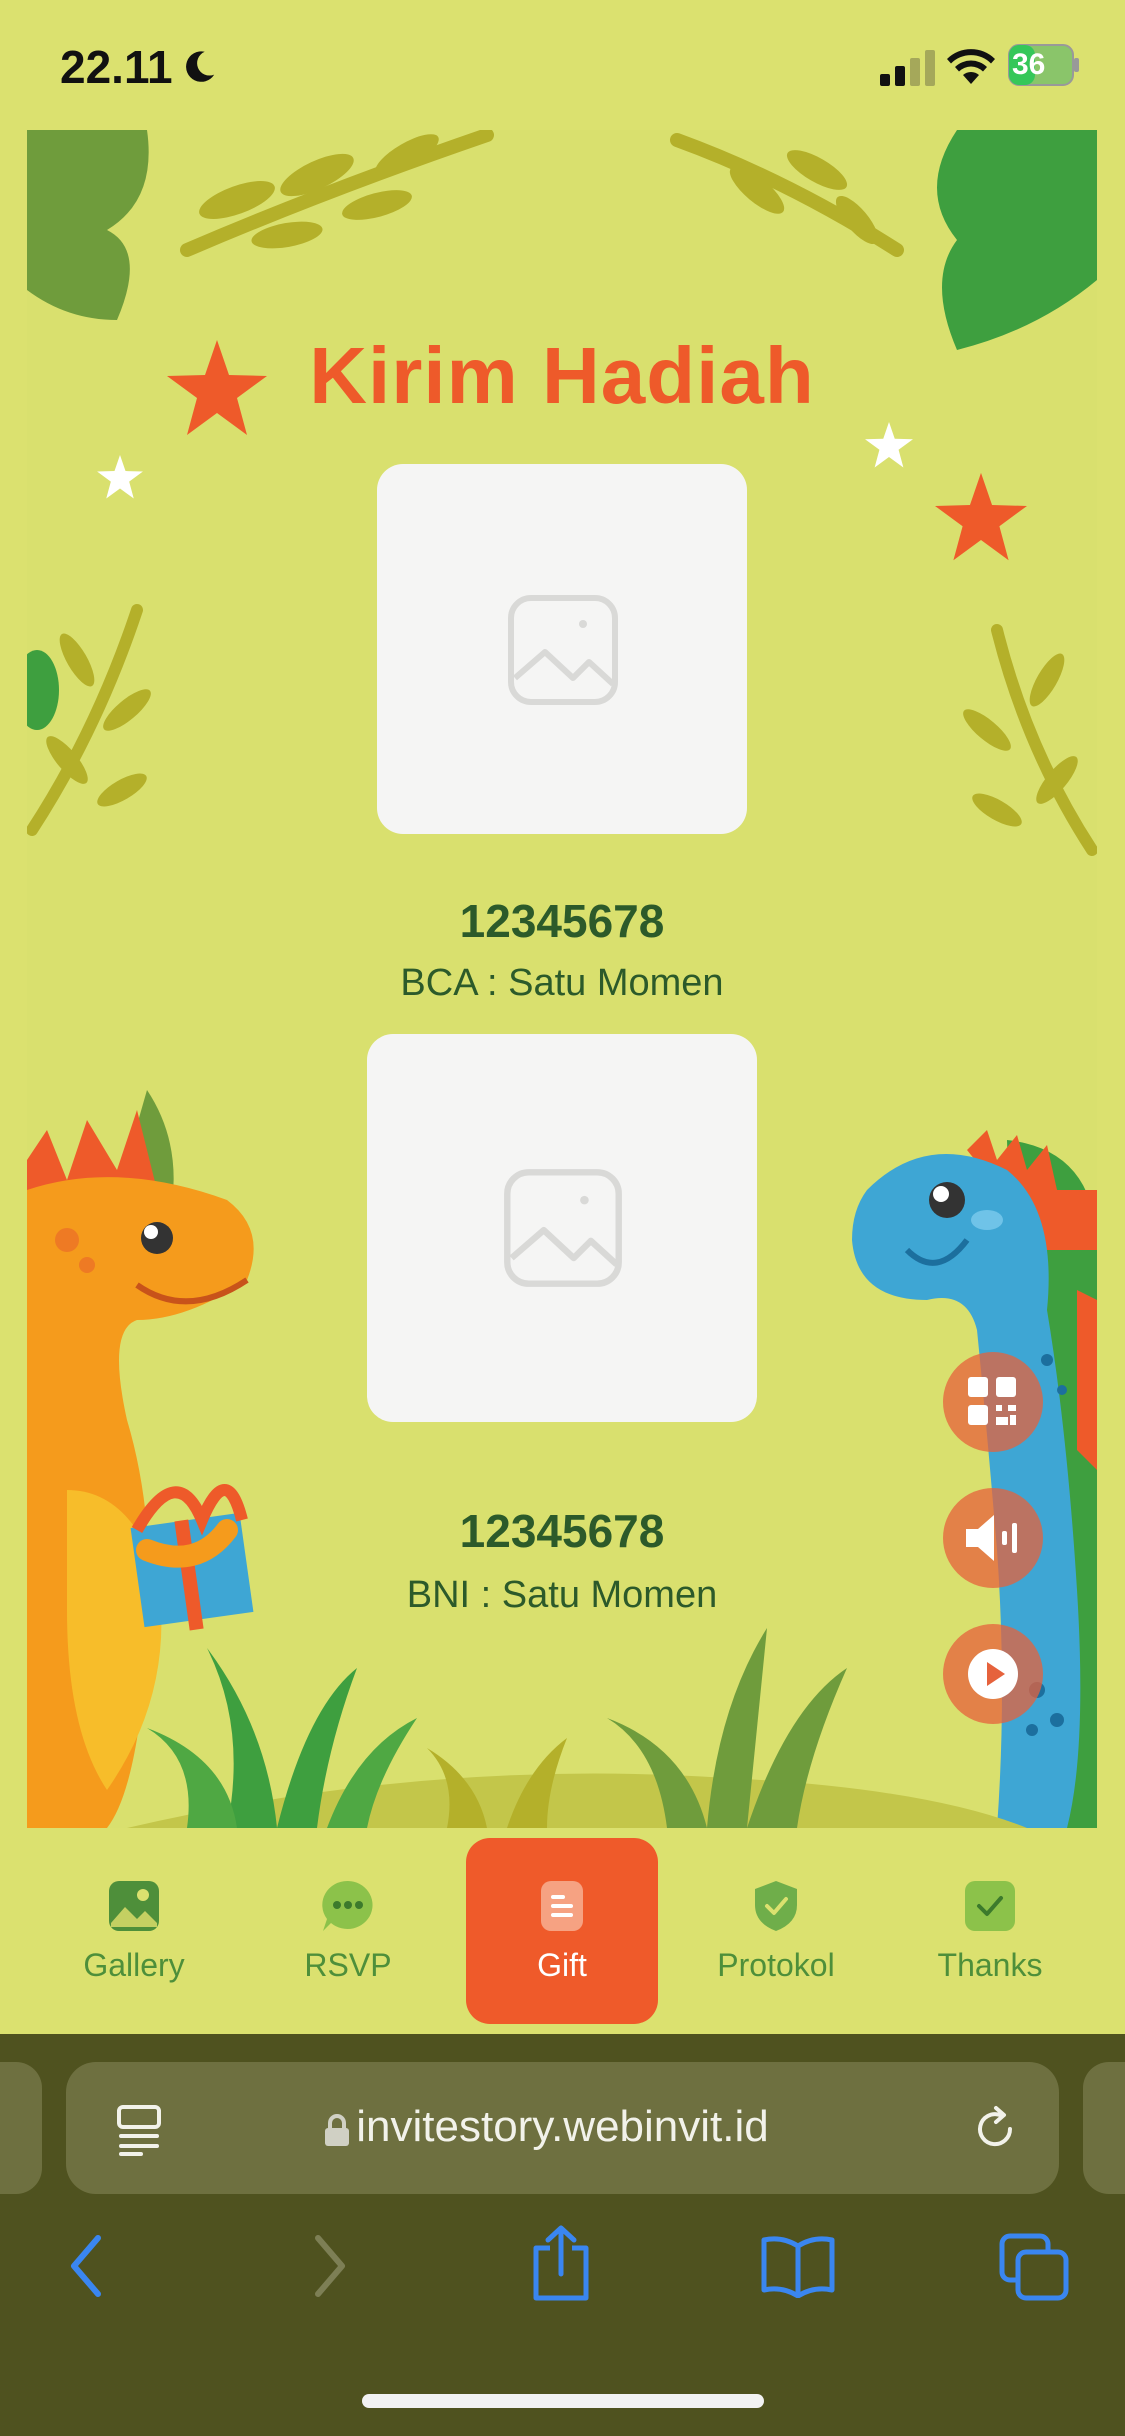 The width and height of the screenshot is (1125, 2436). Describe the element at coordinates (134, 1905) in the screenshot. I see `image-icon` at that location.